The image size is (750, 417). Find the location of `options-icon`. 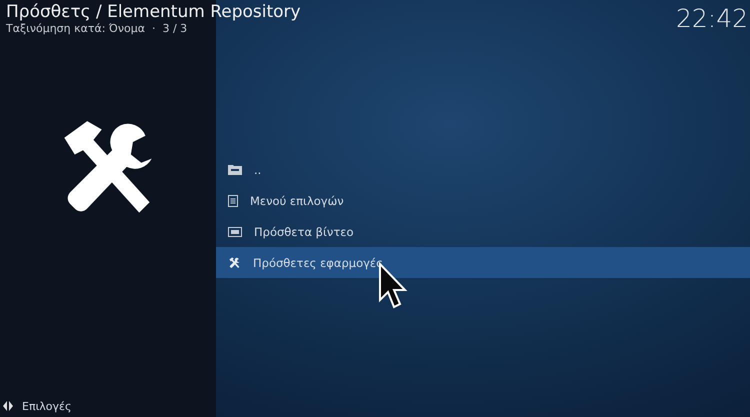

options-icon is located at coordinates (8, 406).